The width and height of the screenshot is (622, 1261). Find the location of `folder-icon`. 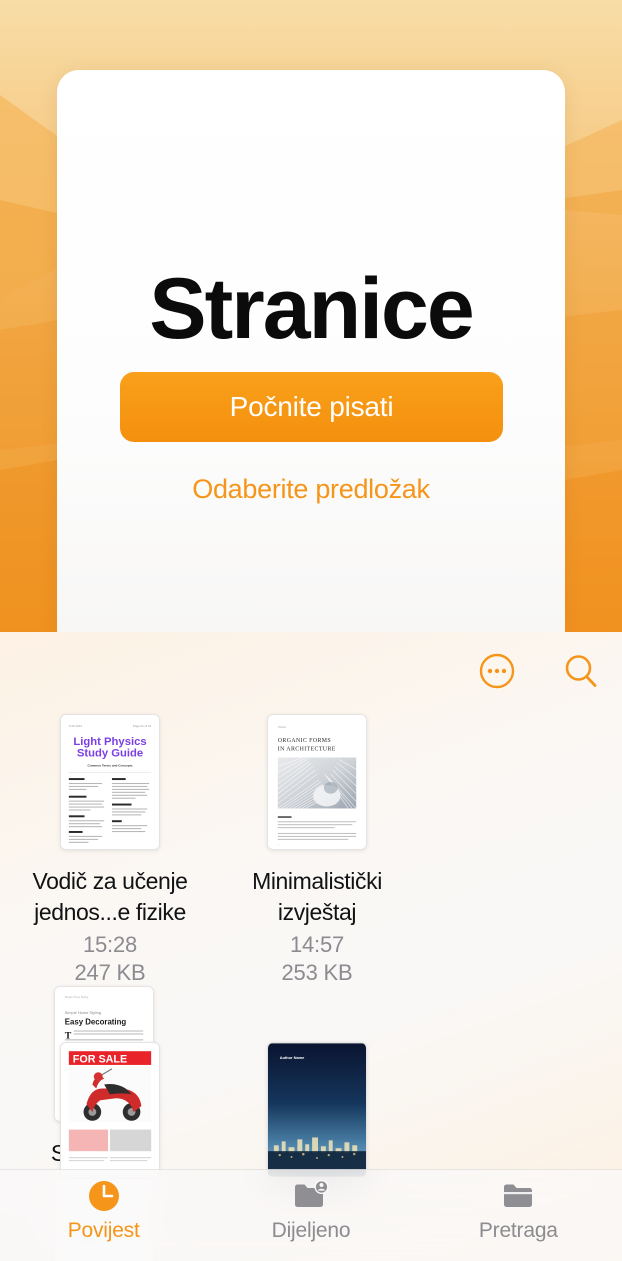

folder-icon is located at coordinates (518, 1196).